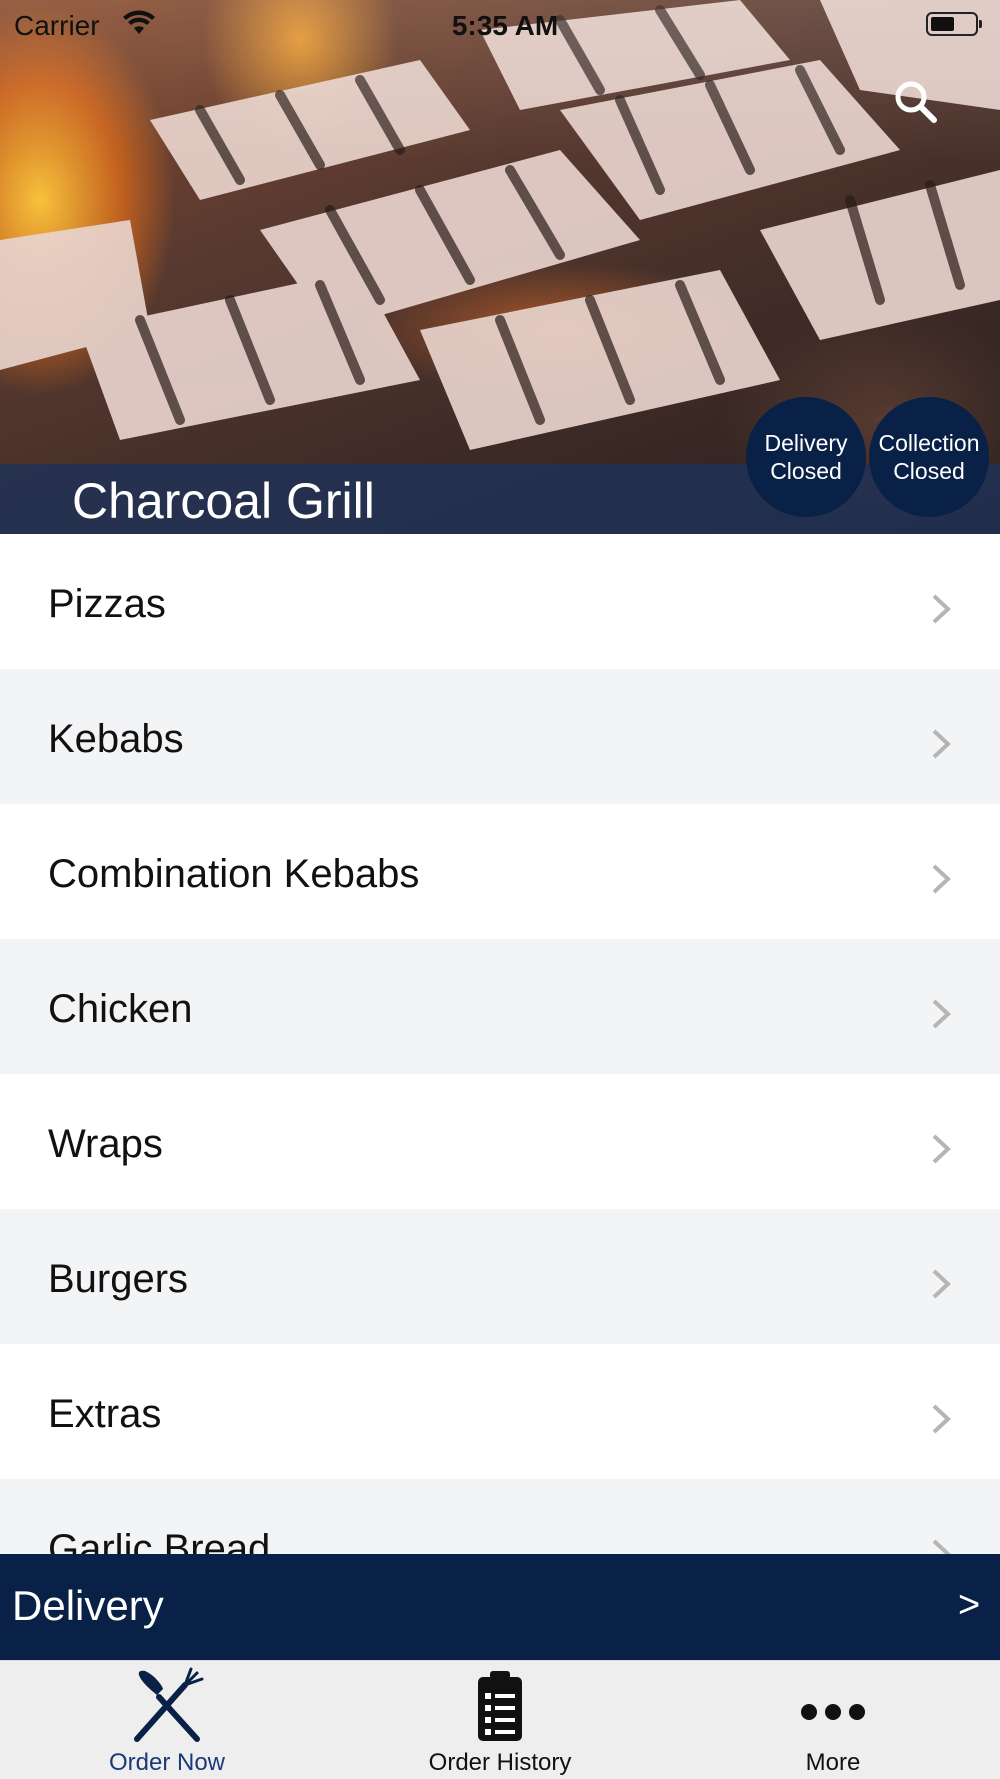  I want to click on tab-label: Order History, so click(500, 1762).